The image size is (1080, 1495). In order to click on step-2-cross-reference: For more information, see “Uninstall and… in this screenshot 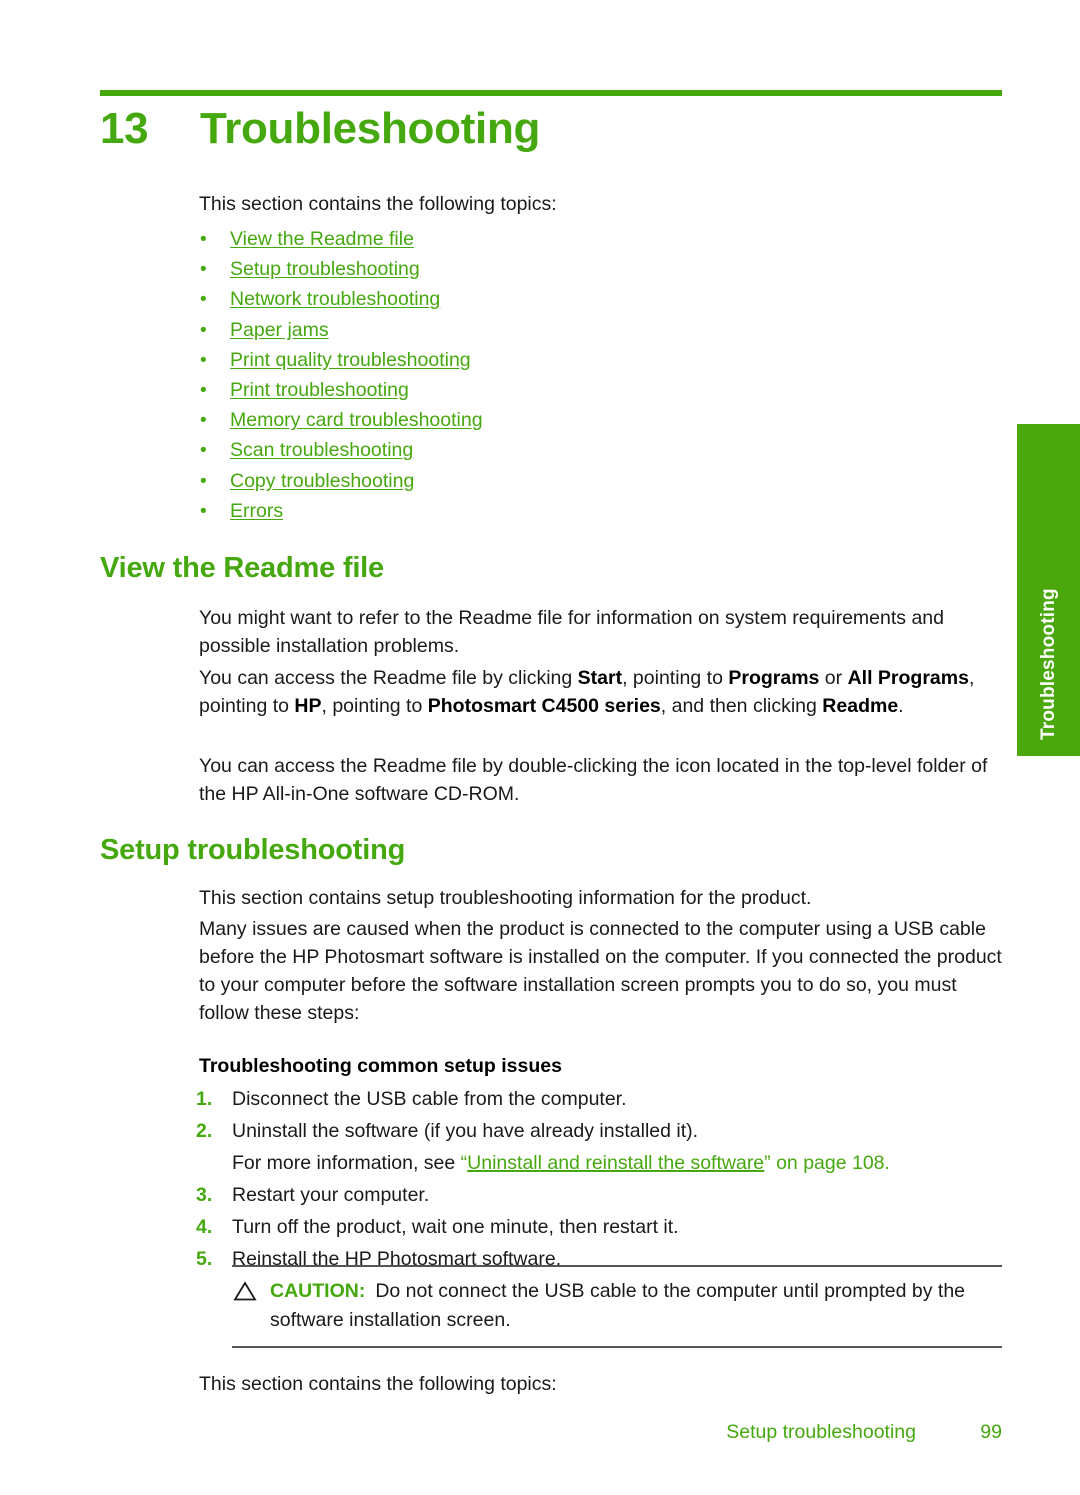, I will do `click(609, 1163)`.